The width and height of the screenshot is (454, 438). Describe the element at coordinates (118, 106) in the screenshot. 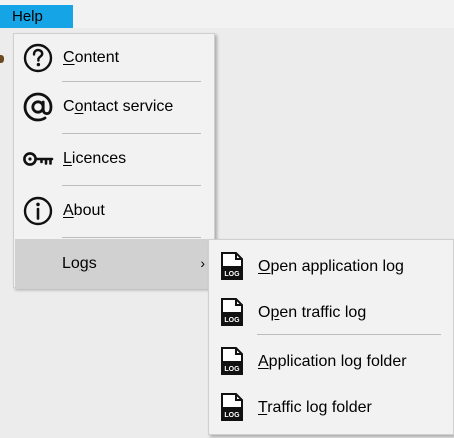

I see `menu-item-label: Contact service` at that location.